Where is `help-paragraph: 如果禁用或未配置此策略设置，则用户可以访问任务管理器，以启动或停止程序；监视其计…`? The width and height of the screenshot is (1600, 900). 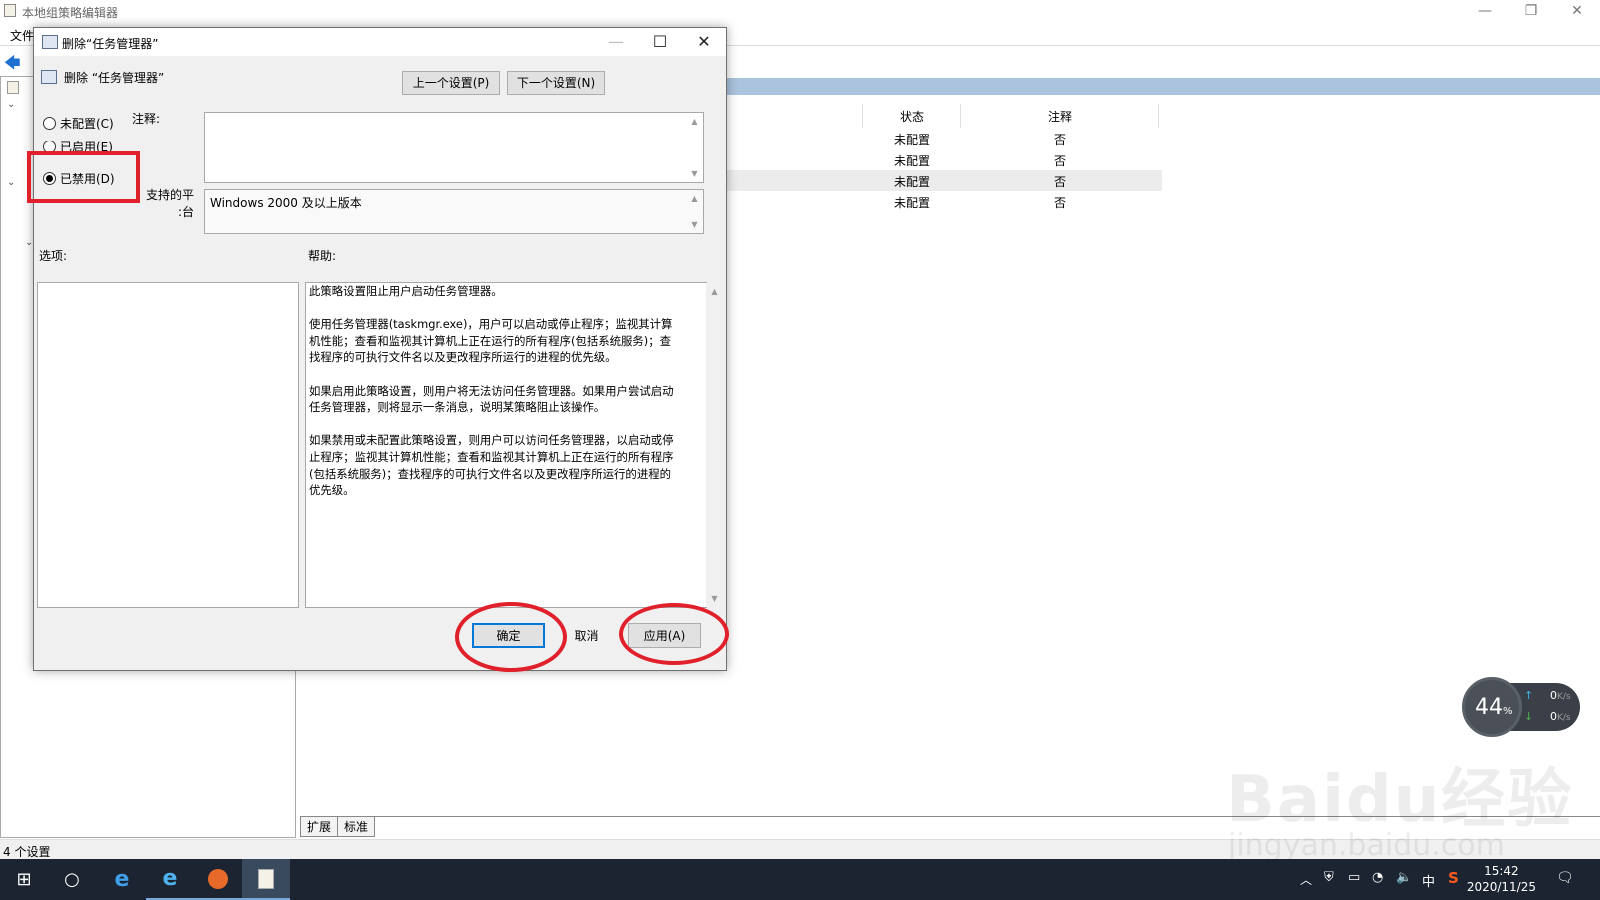 help-paragraph: 如果禁用或未配置此策略设置，则用户可以访问任务管理器，以启动或停止程序；监视其计… is located at coordinates (491, 465).